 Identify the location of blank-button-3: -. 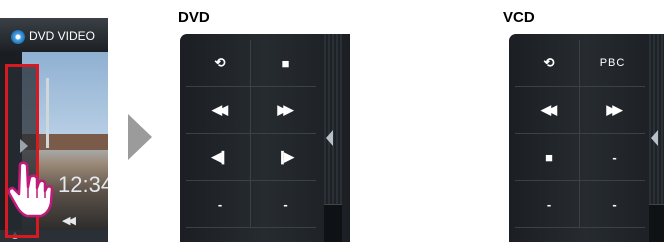
(612, 204).